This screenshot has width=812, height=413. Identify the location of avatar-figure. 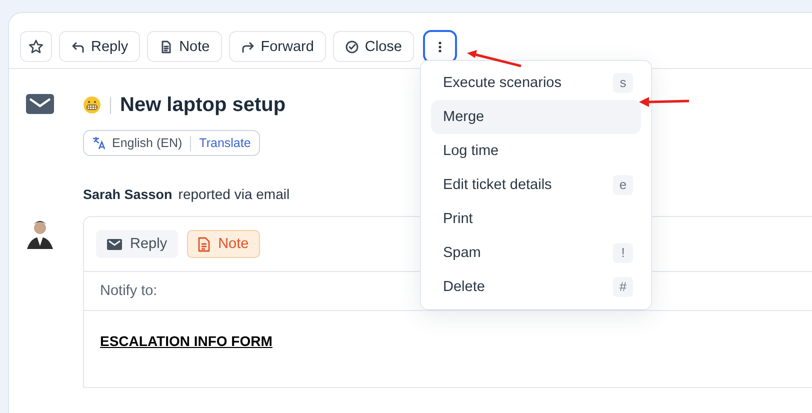
(40, 235).